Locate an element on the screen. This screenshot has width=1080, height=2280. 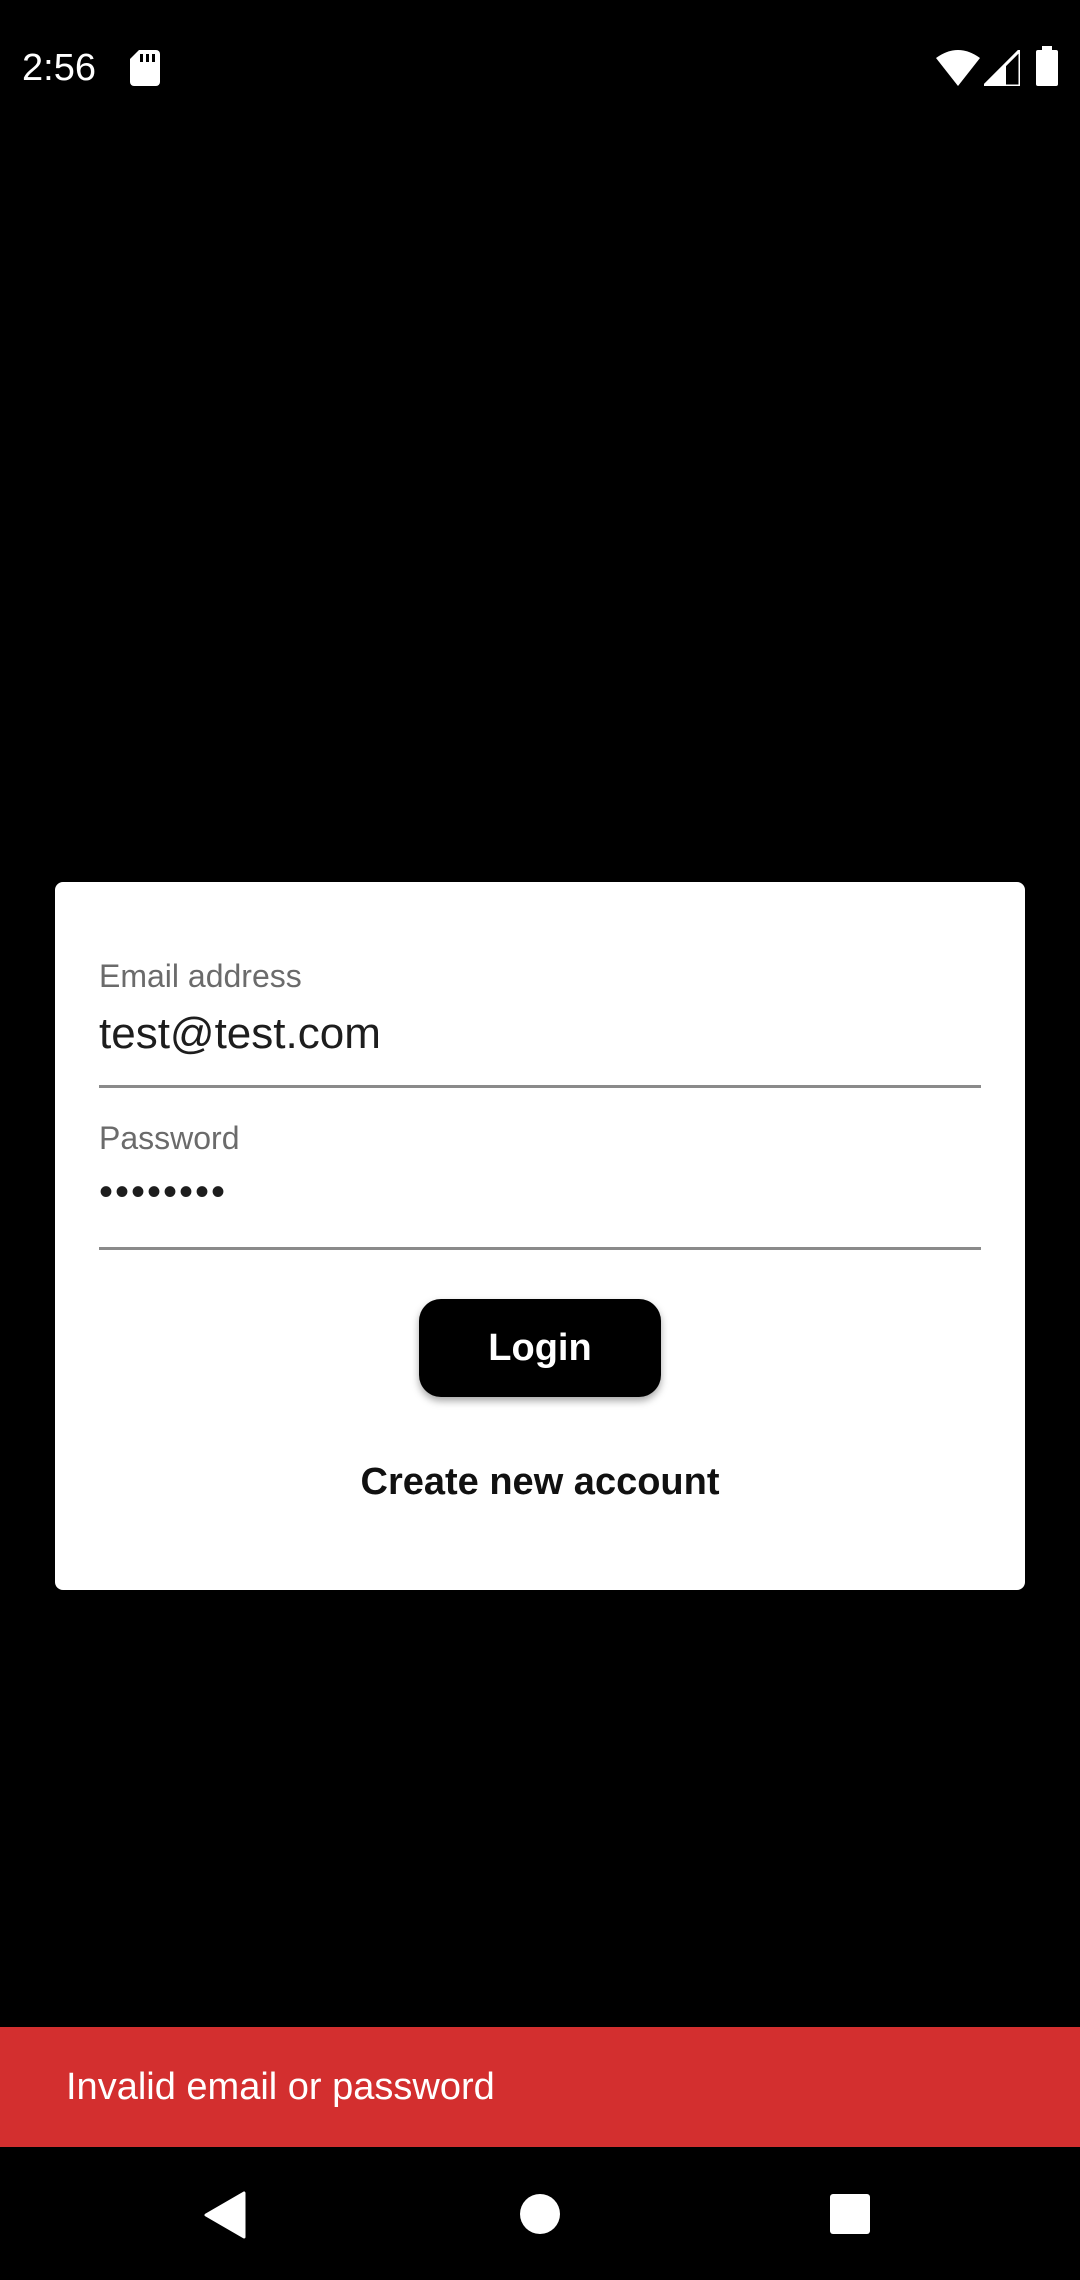
password-input: •••••••• is located at coordinates (540, 1192).